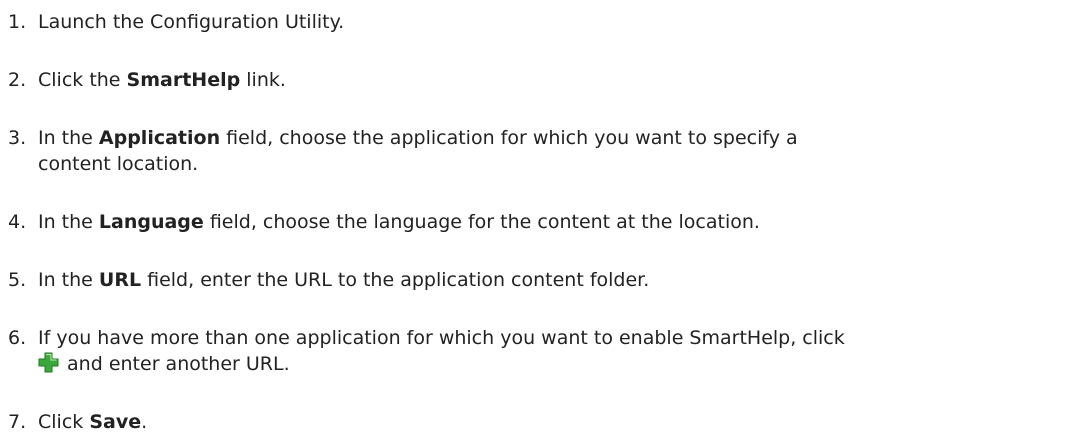 This screenshot has height=446, width=1086. What do you see at coordinates (115, 422) in the screenshot?
I see `ui-term: Save` at bounding box center [115, 422].